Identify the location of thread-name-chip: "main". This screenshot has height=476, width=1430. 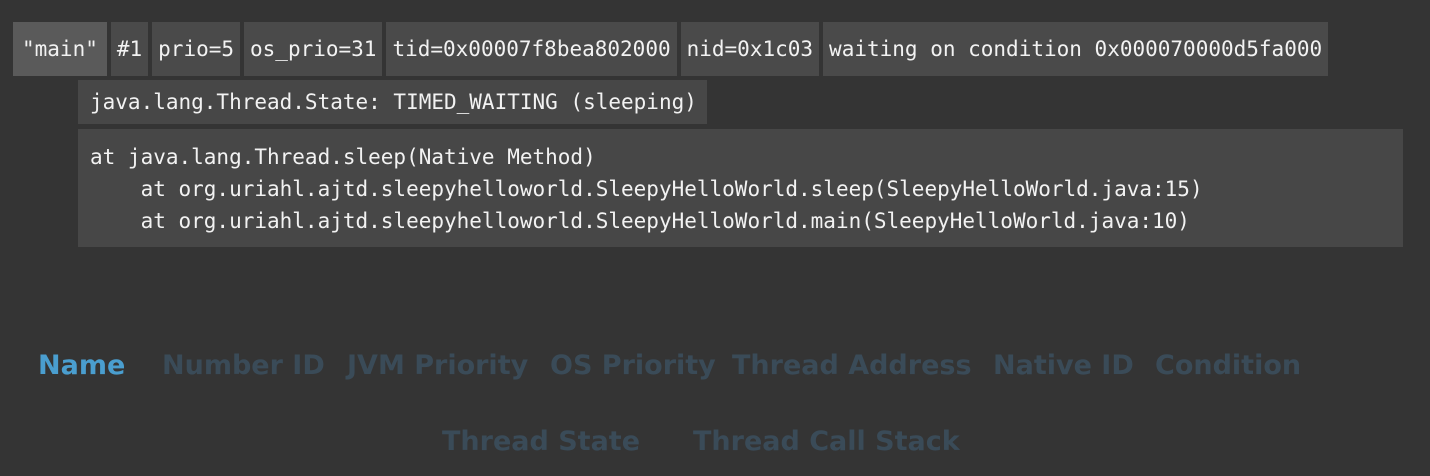
(60, 49).